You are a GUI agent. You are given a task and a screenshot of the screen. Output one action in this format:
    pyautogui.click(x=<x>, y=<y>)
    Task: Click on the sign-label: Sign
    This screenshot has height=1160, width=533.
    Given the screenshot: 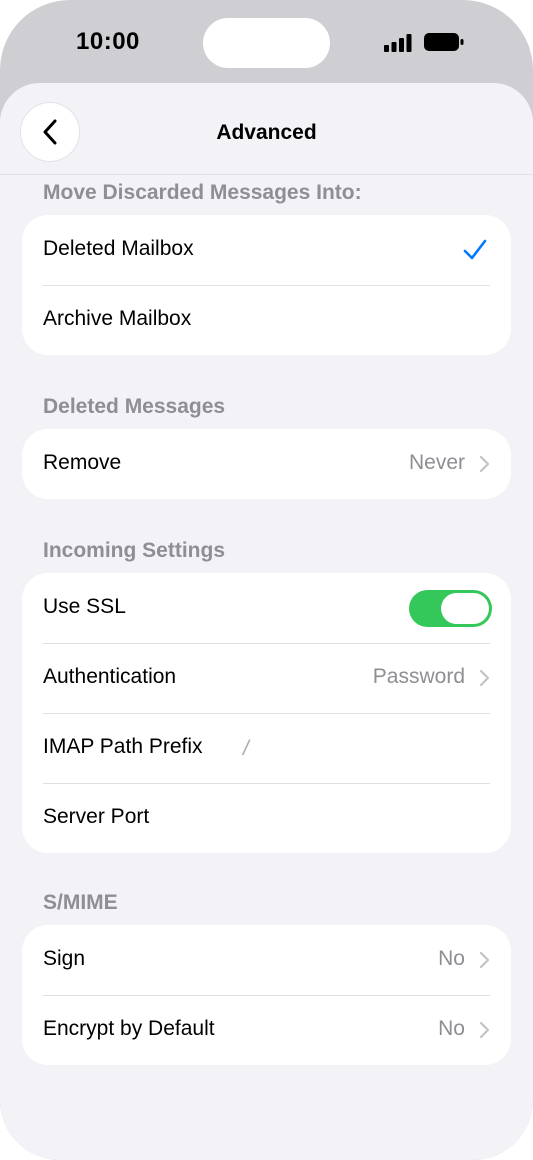 What is the action you would take?
    pyautogui.click(x=64, y=958)
    